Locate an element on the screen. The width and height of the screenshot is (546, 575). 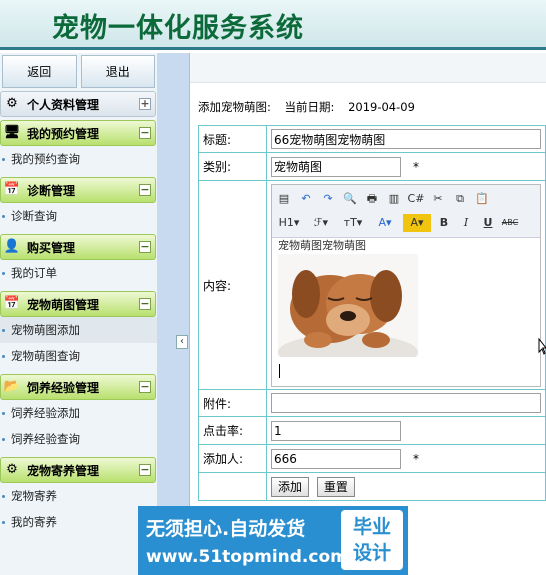
paste-icon: 📋 is located at coordinates (482, 199).